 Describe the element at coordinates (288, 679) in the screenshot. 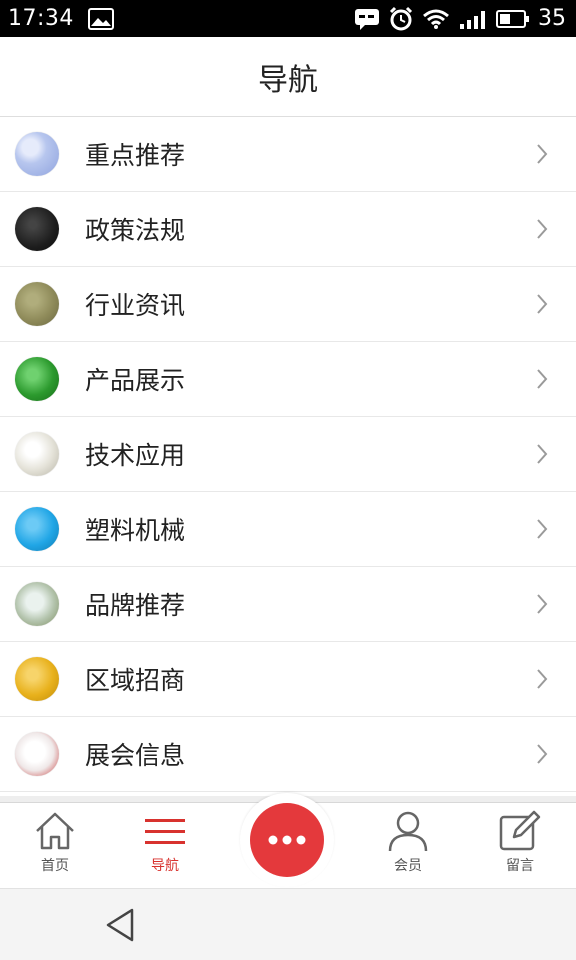

I see `nav-item-regional: 区域招商` at that location.